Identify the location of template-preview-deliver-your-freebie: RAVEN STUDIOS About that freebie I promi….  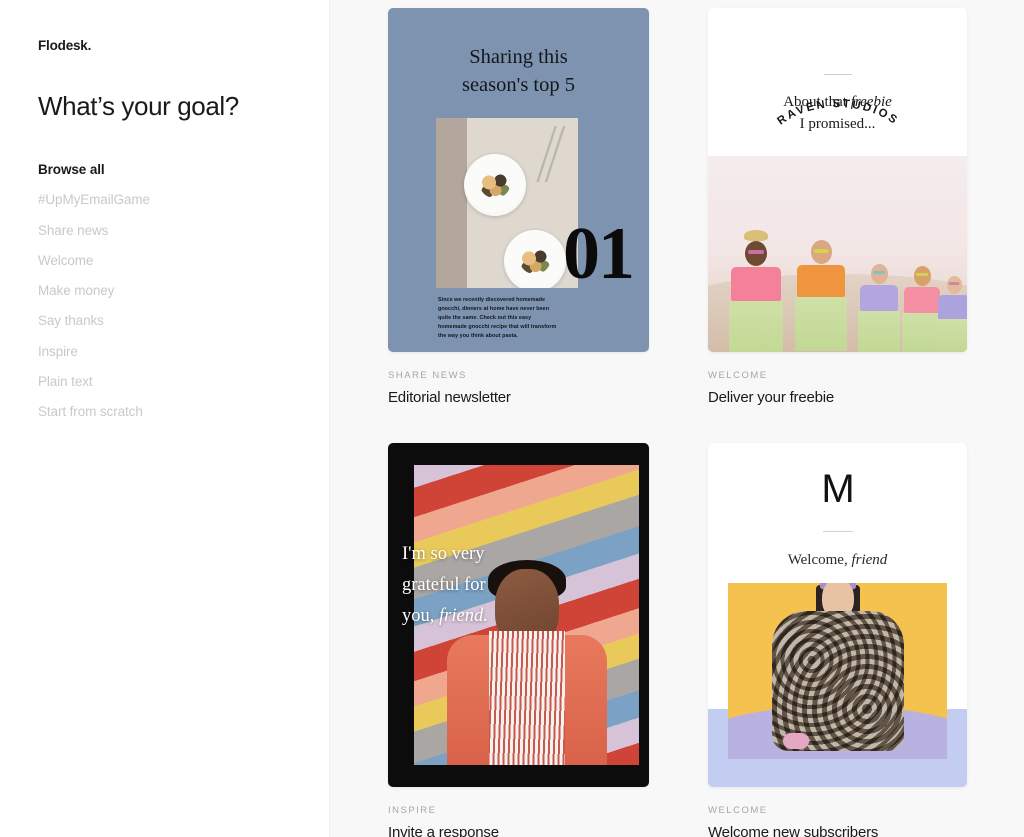
(837, 180).